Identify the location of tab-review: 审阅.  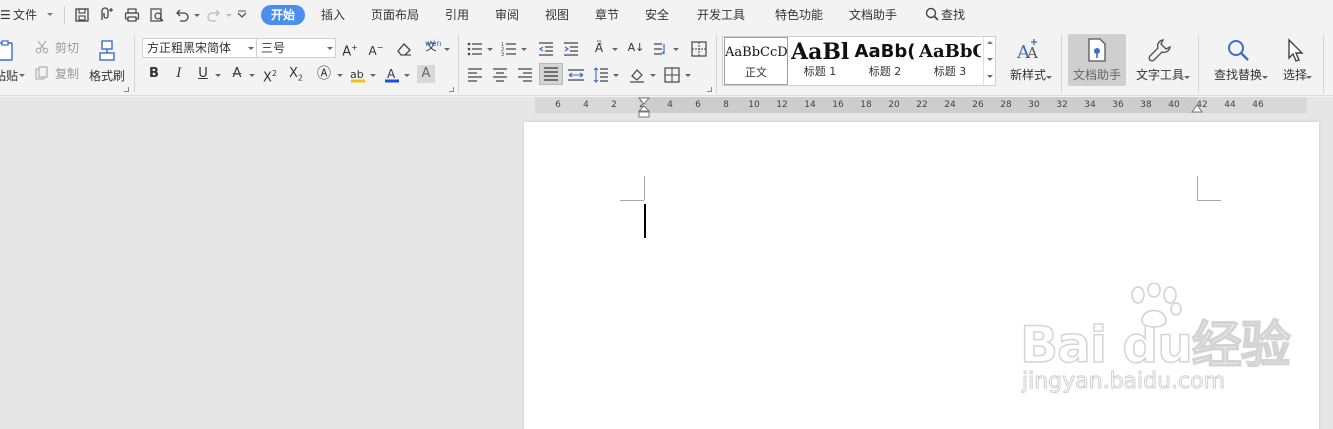
(507, 15).